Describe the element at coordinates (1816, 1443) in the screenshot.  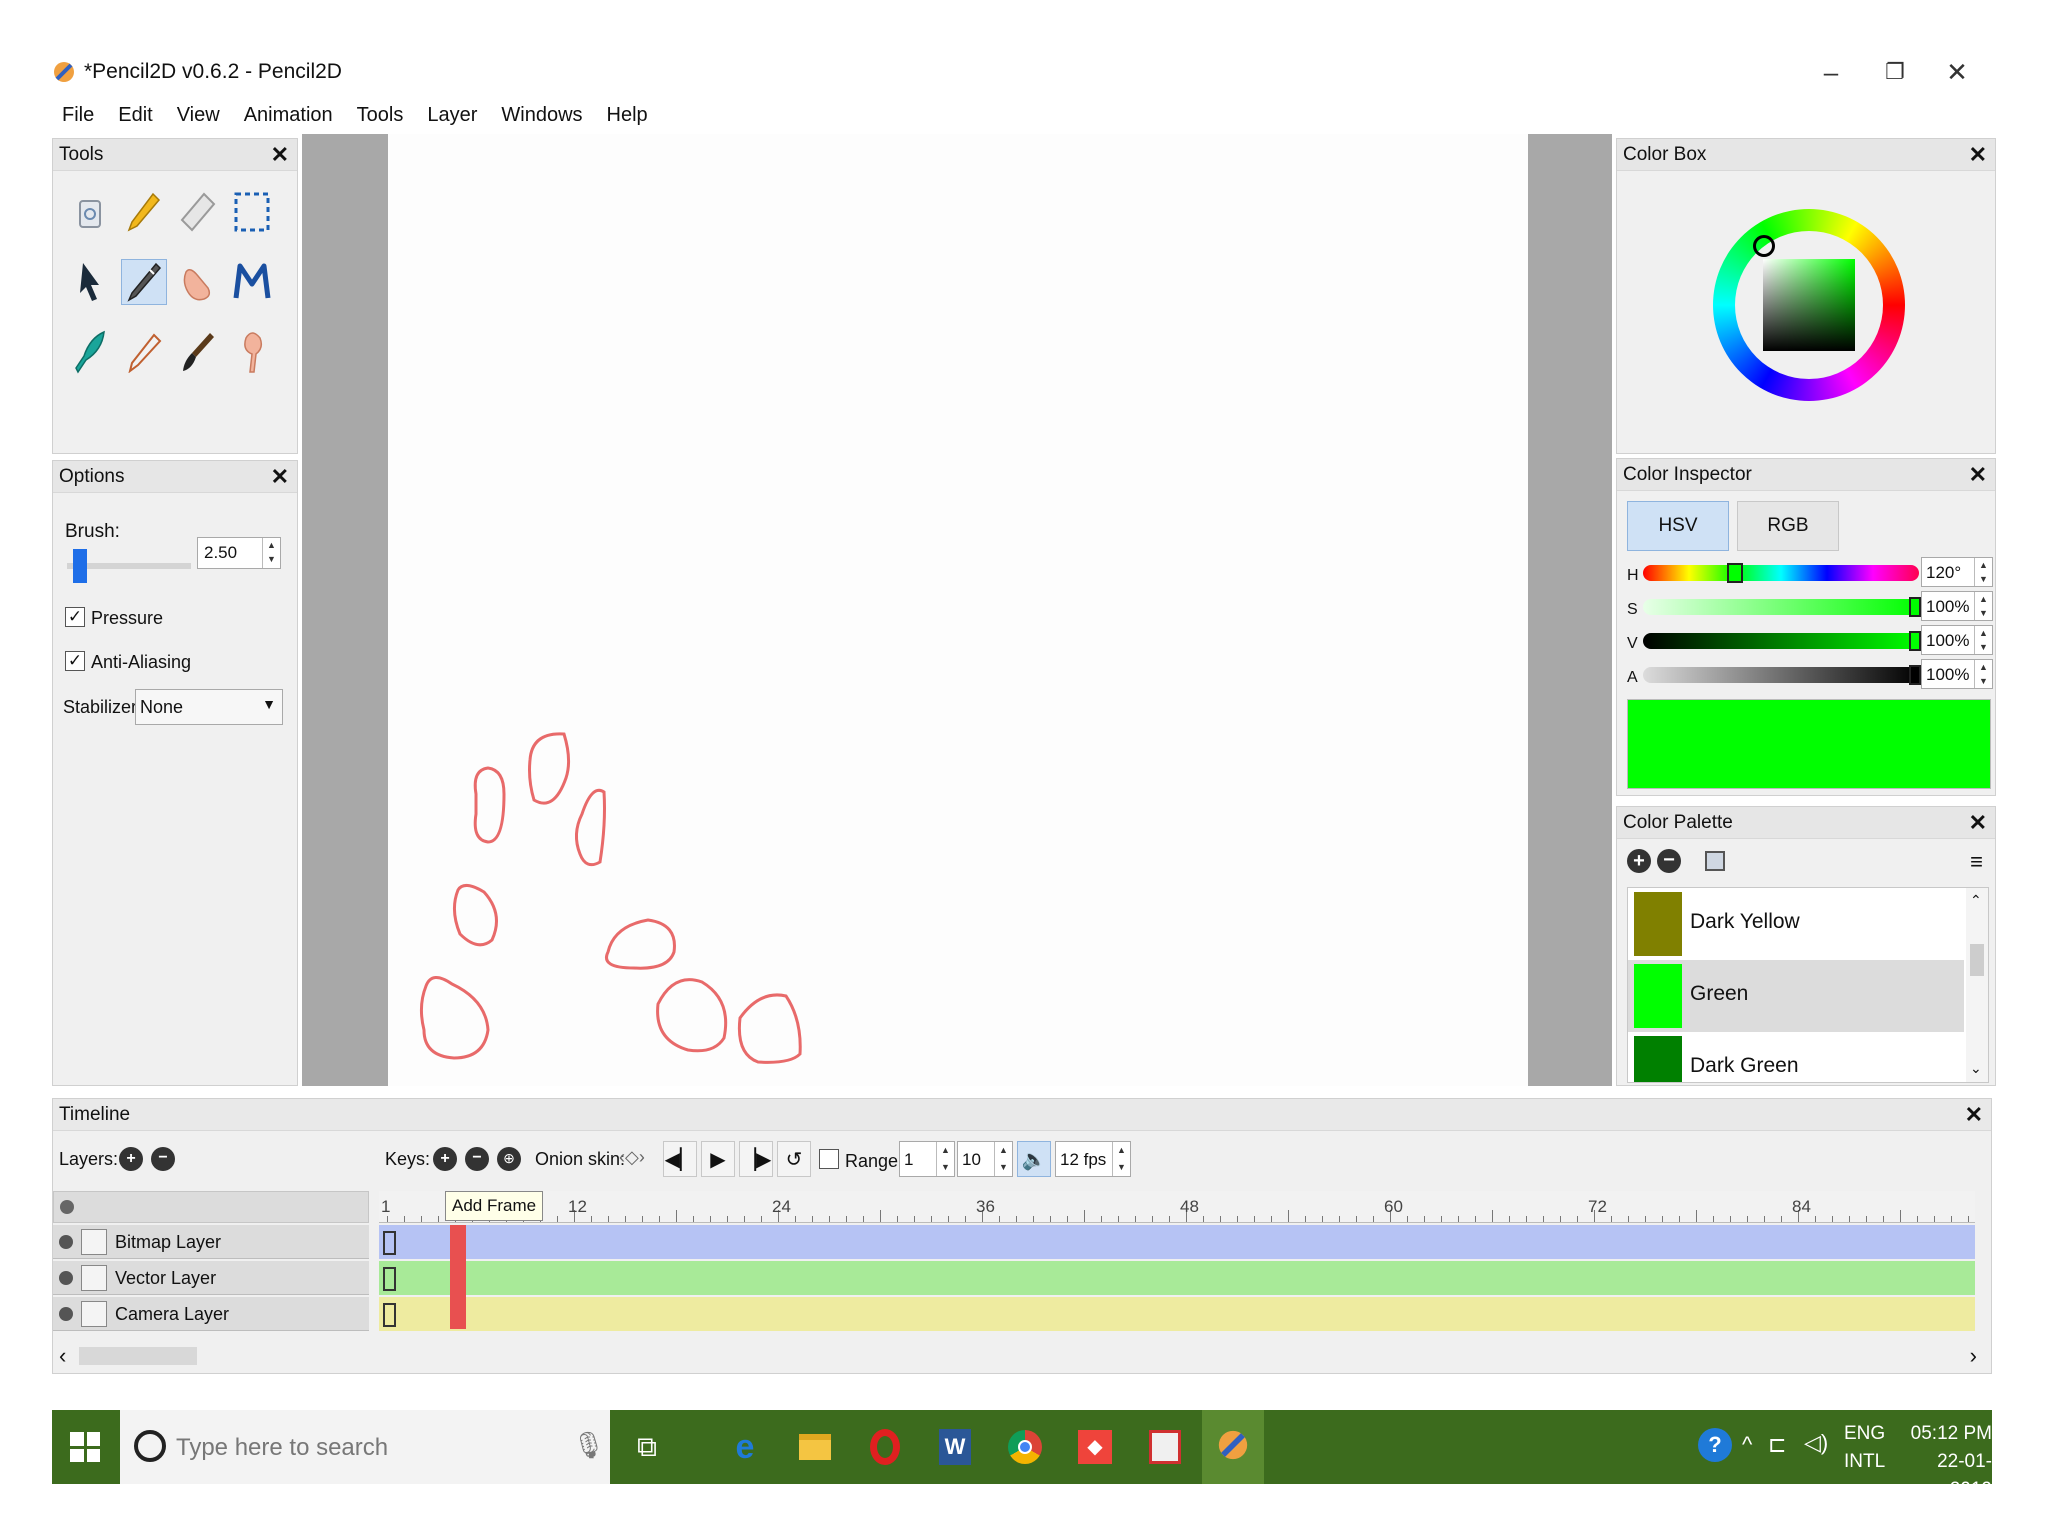
I see `volume-icon: ◁)` at that location.